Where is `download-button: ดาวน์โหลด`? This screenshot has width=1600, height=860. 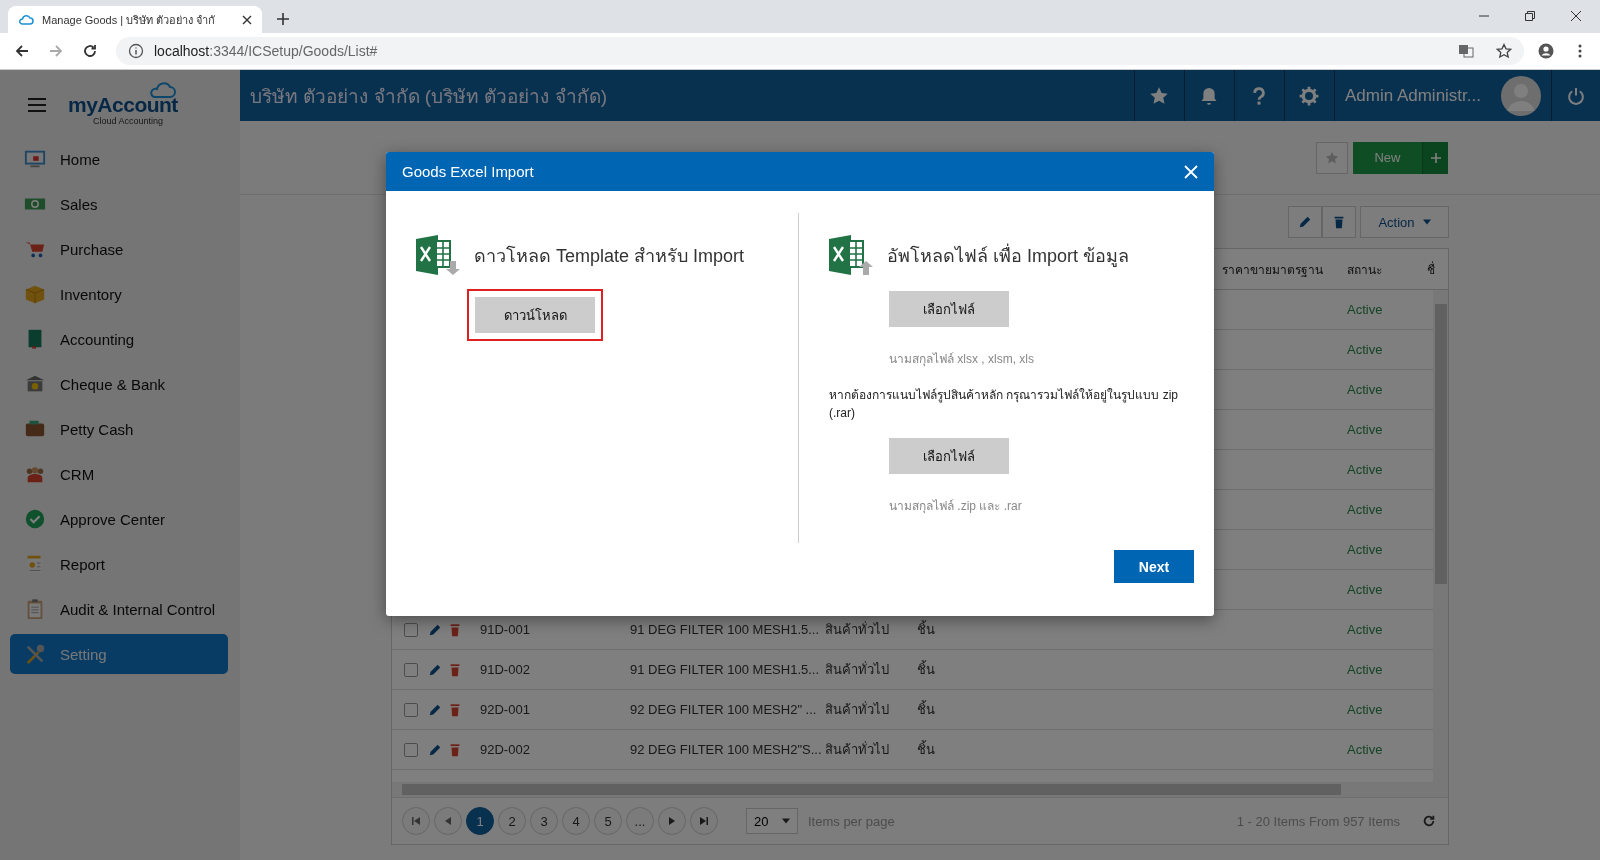 download-button: ดาวน์โหลด is located at coordinates (535, 315).